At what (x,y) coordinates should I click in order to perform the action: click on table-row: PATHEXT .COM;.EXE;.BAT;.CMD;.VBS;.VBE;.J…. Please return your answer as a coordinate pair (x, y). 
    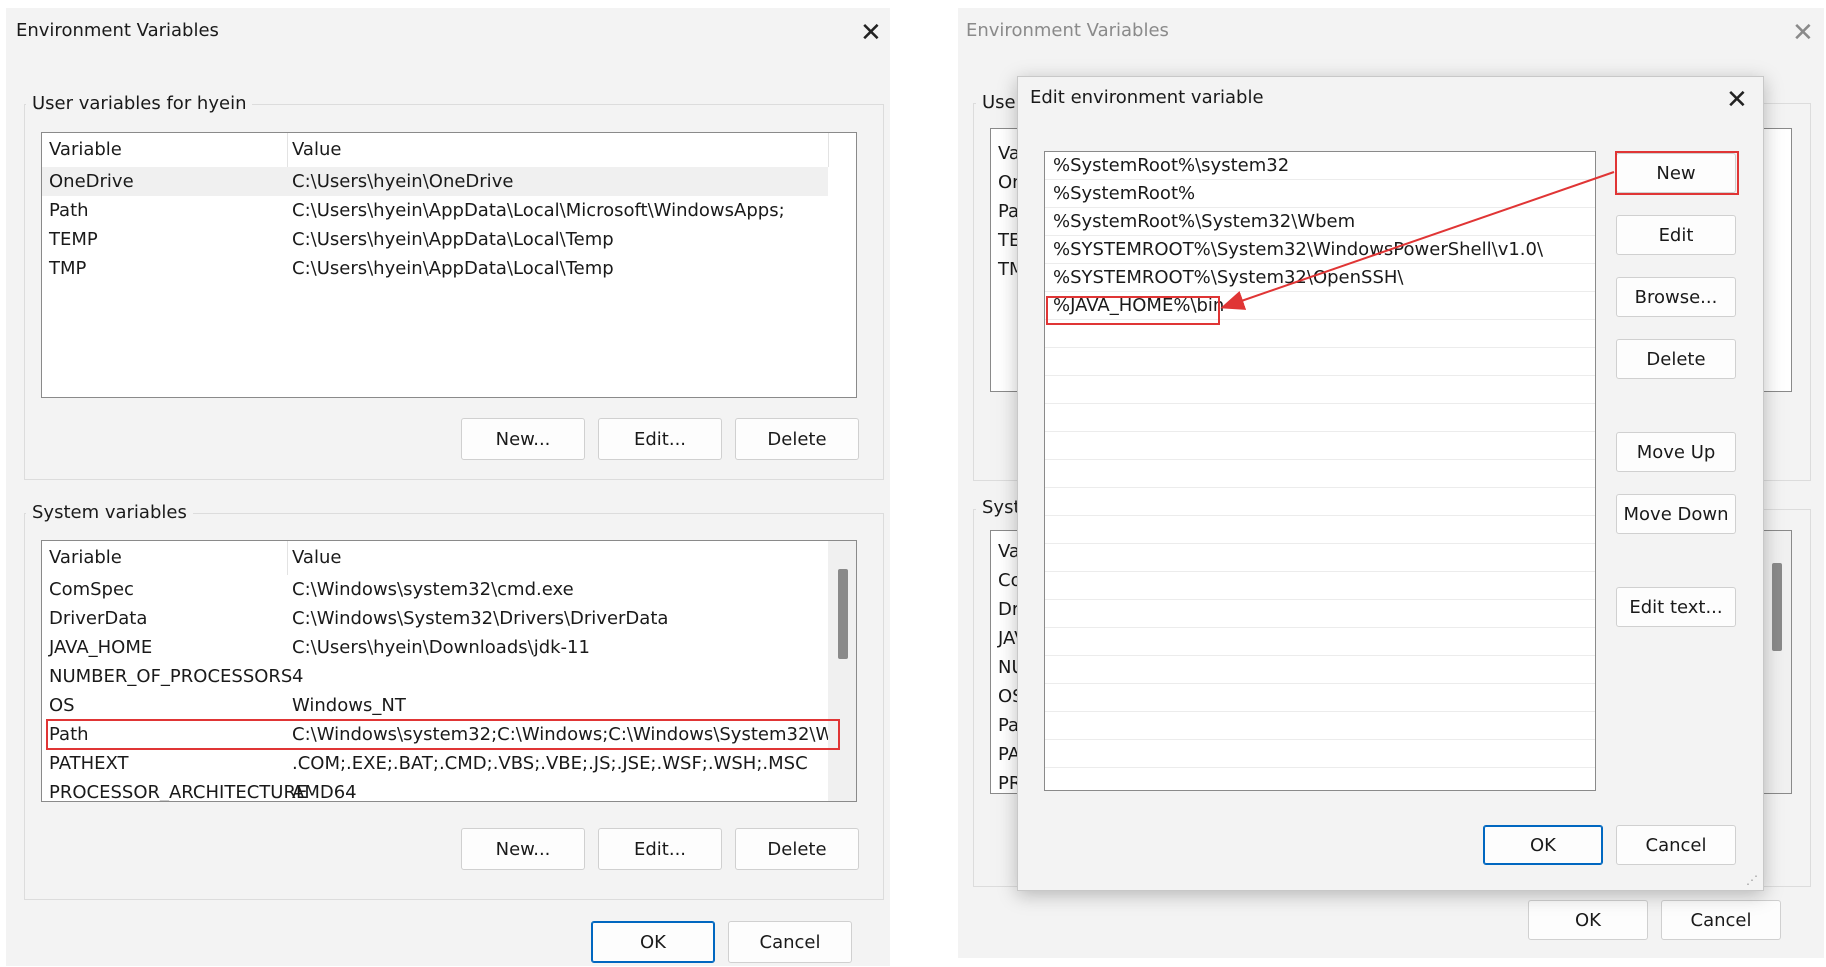
    Looking at the image, I should click on (435, 763).